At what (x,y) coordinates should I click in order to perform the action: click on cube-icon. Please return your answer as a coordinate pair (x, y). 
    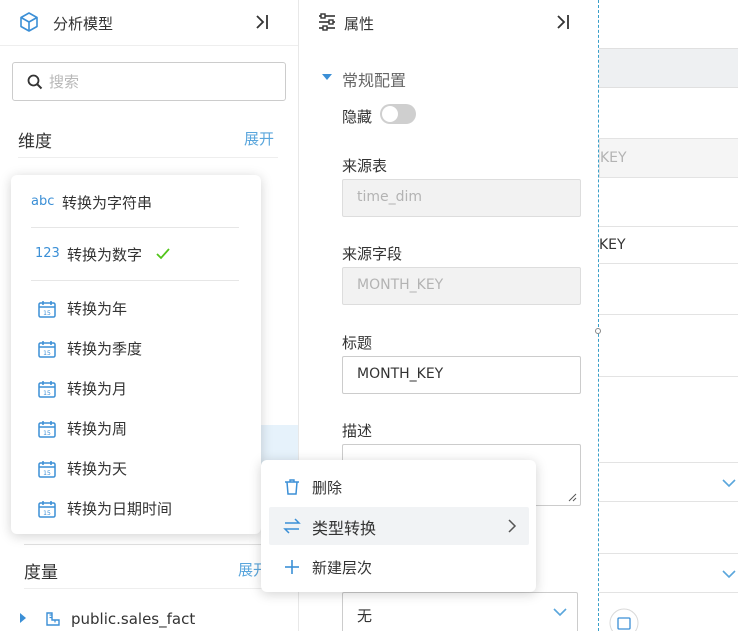
    Looking at the image, I should click on (29, 22).